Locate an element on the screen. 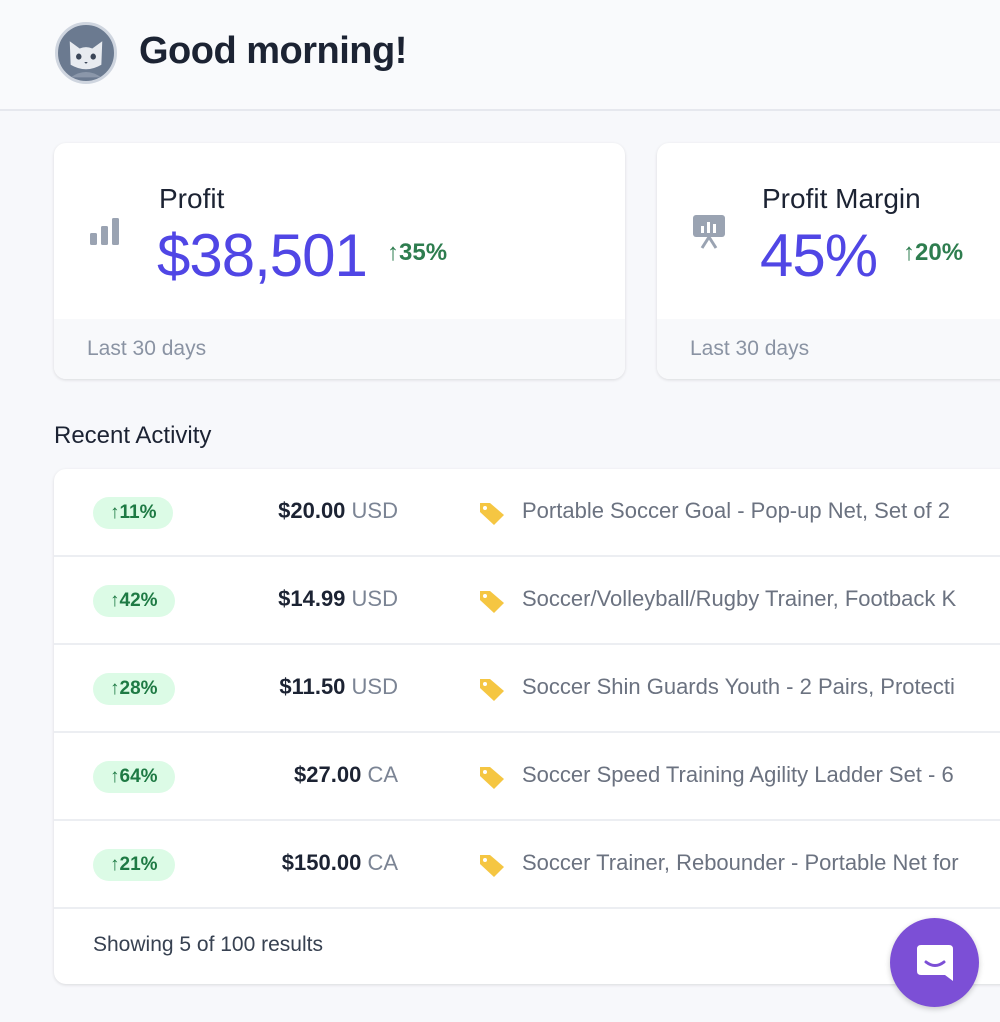 The height and width of the screenshot is (1022, 1000). greeting-title: Good morning! is located at coordinates (273, 51).